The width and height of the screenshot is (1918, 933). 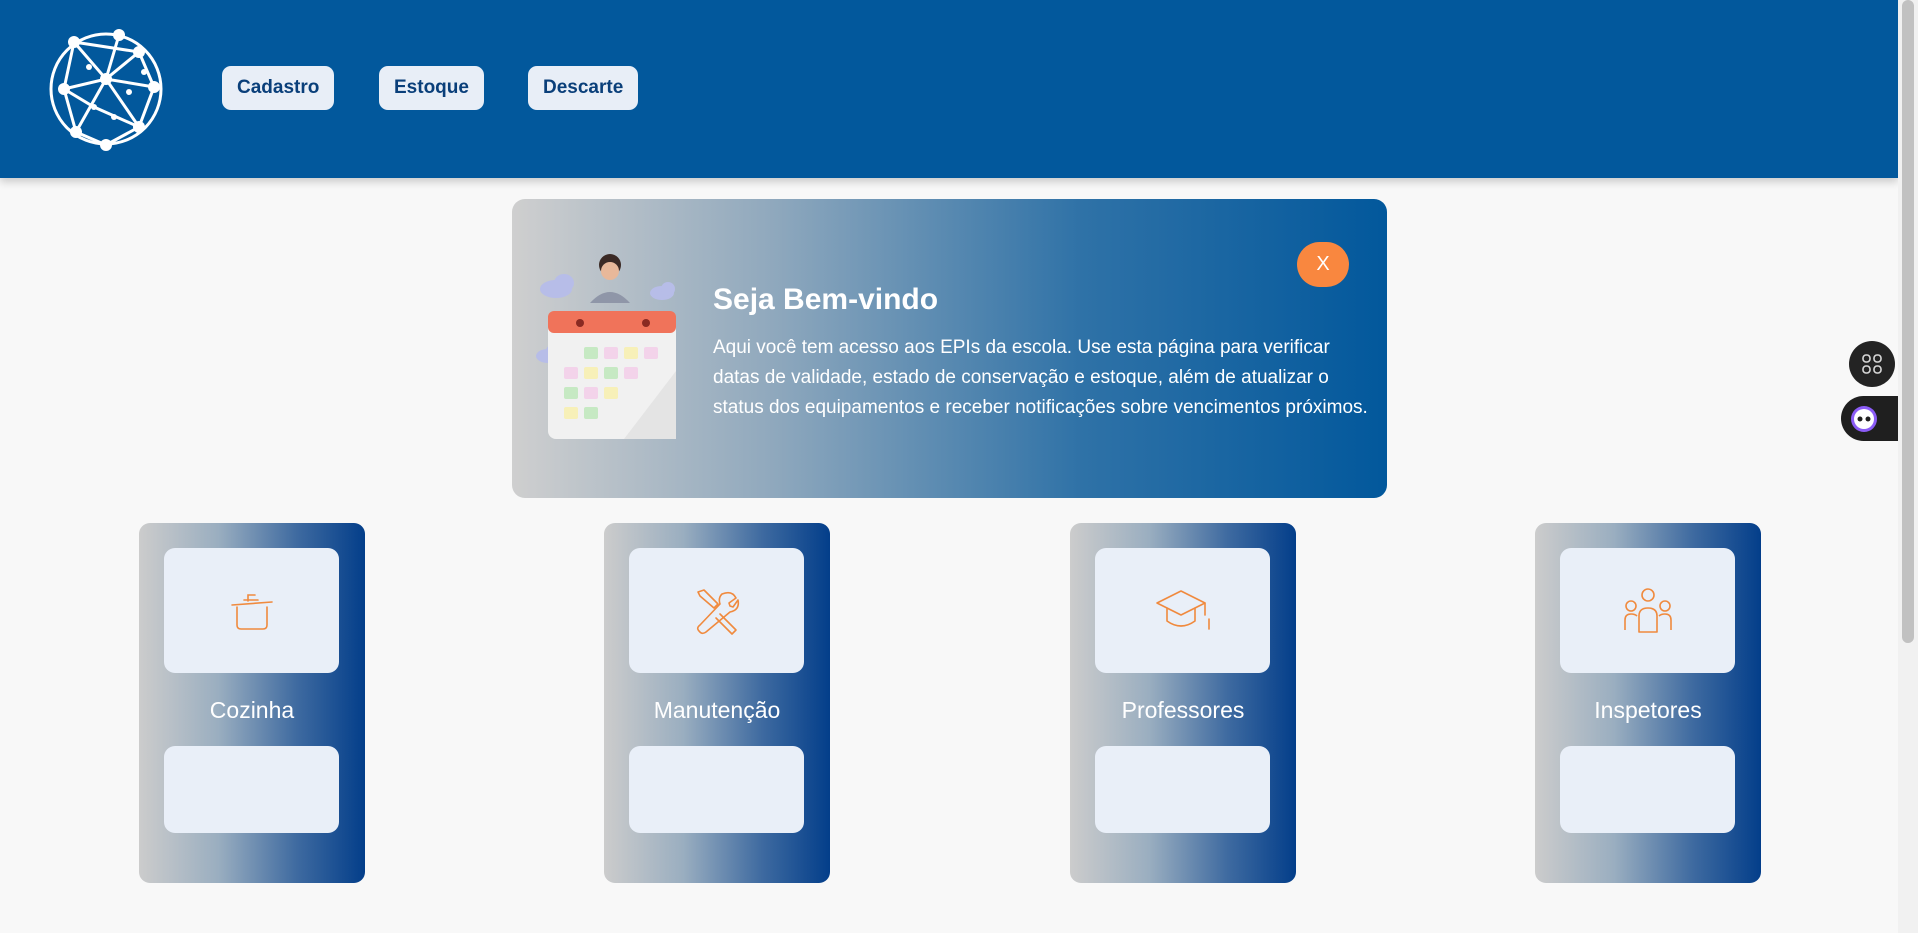 I want to click on close-button: X, so click(x=1323, y=264).